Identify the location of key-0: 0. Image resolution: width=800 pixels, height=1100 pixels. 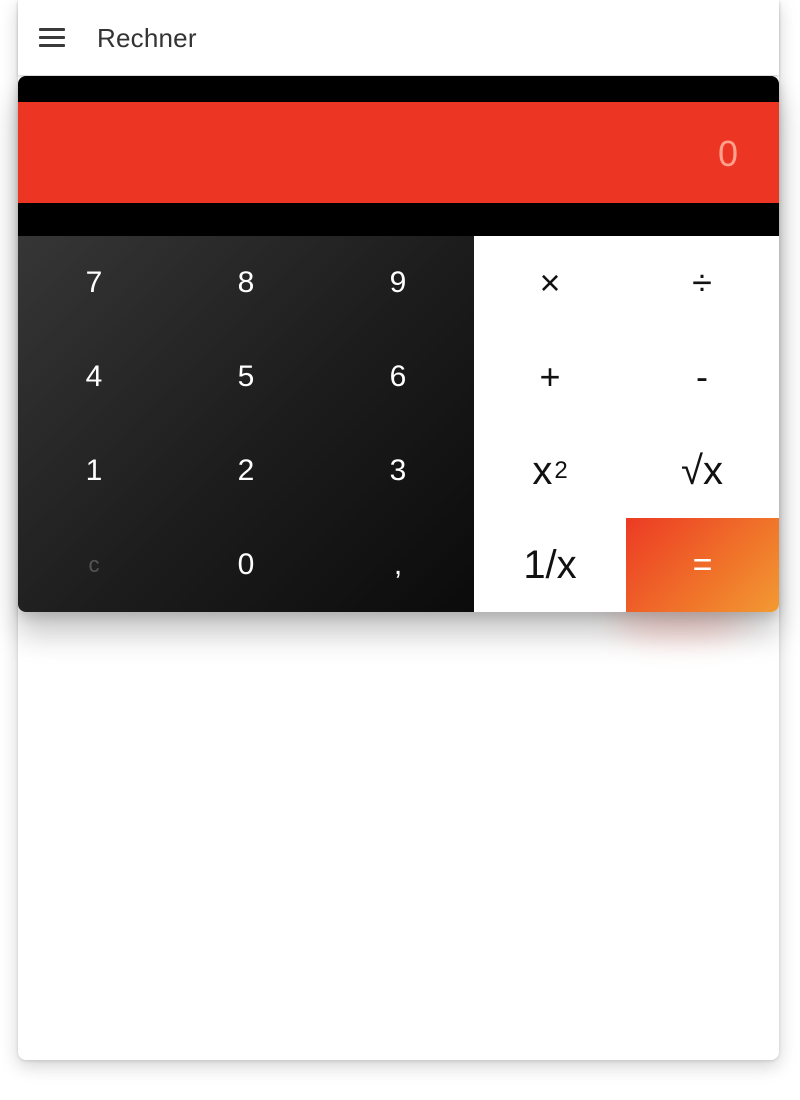
(246, 565).